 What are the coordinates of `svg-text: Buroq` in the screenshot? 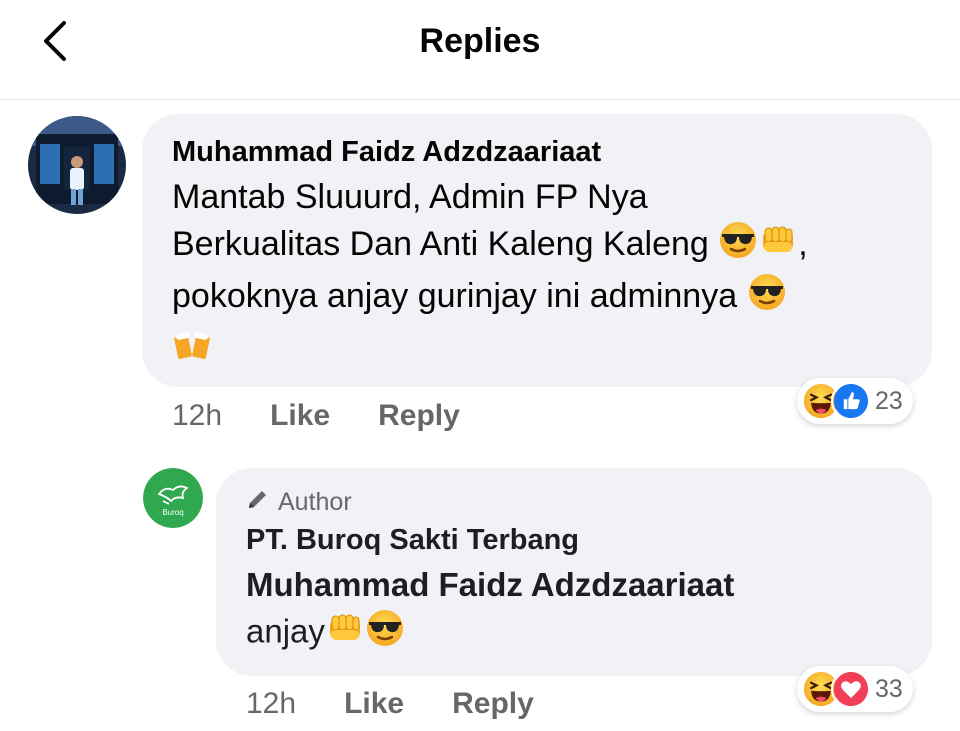 It's located at (172, 512).